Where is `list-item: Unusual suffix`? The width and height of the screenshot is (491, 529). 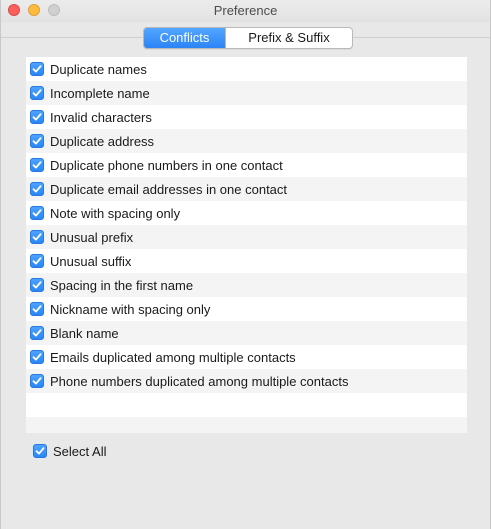
list-item: Unusual suffix is located at coordinates (246, 261).